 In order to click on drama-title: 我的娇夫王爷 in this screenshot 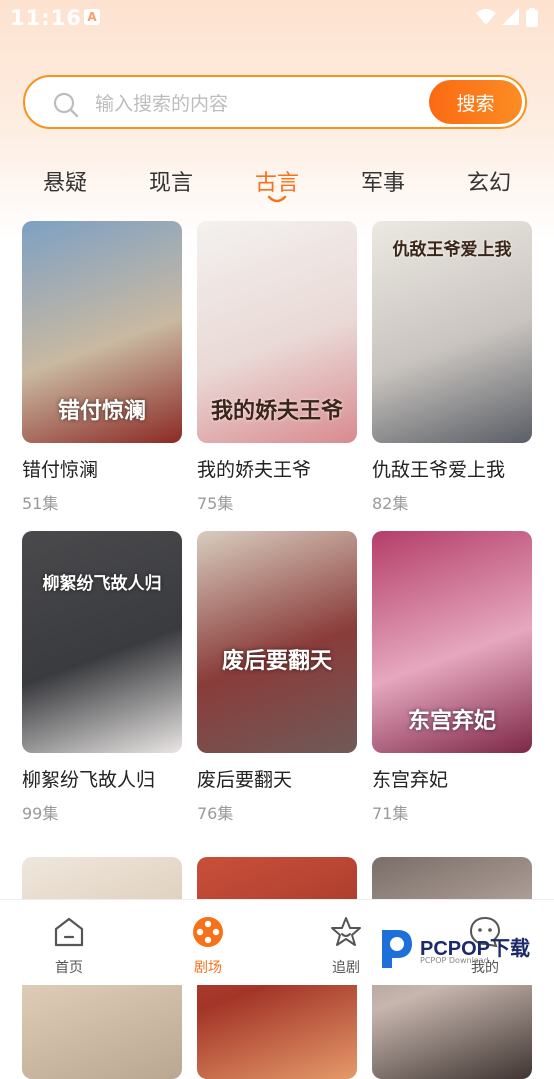, I will do `click(254, 470)`.